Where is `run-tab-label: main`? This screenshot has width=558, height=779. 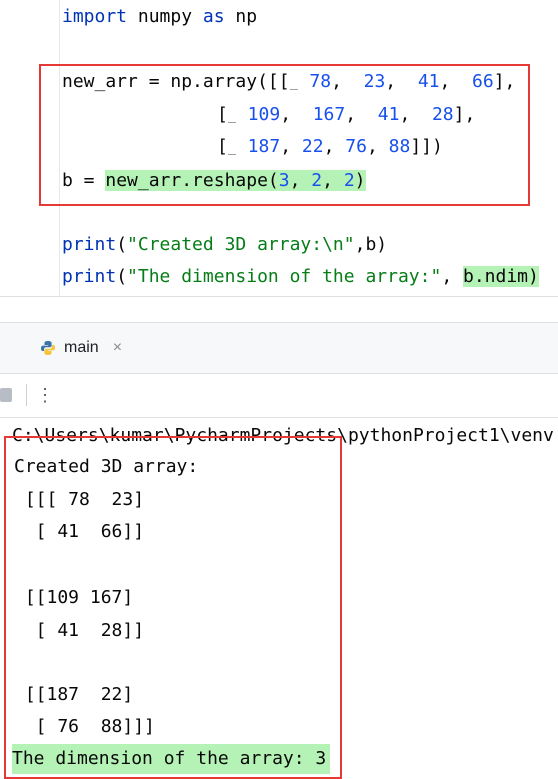 run-tab-label: main is located at coordinates (81, 347).